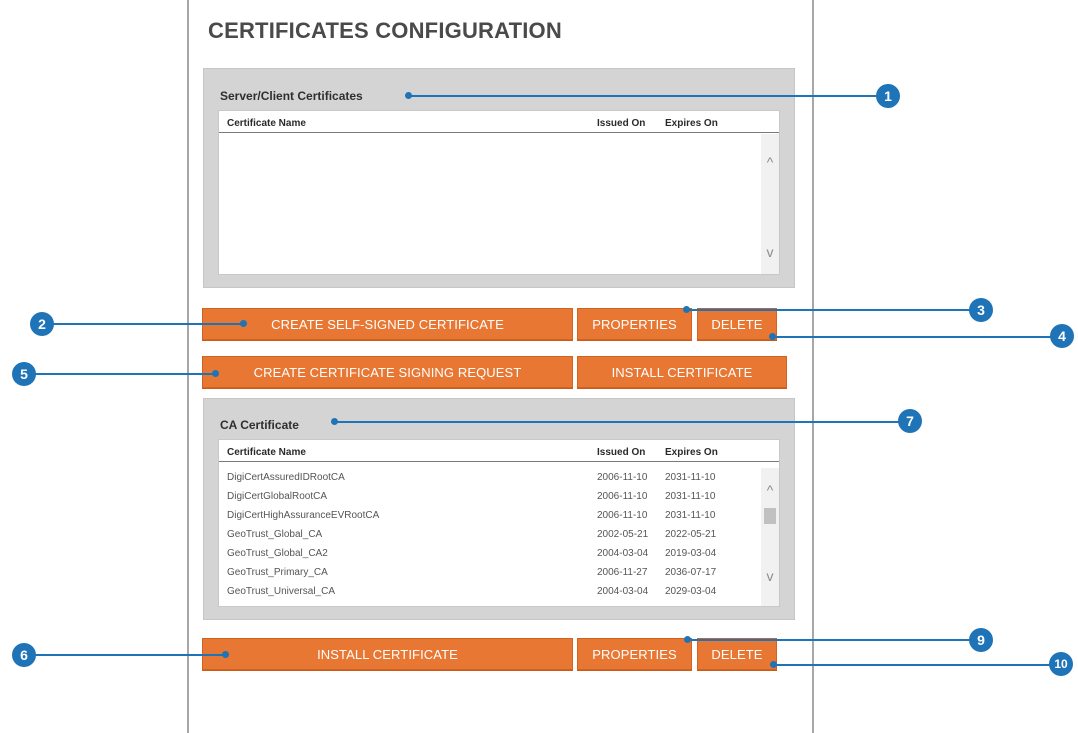 The image size is (1078, 733). Describe the element at coordinates (277, 496) in the screenshot. I see `certificate-name: DigiCertGlobalRootCA` at that location.